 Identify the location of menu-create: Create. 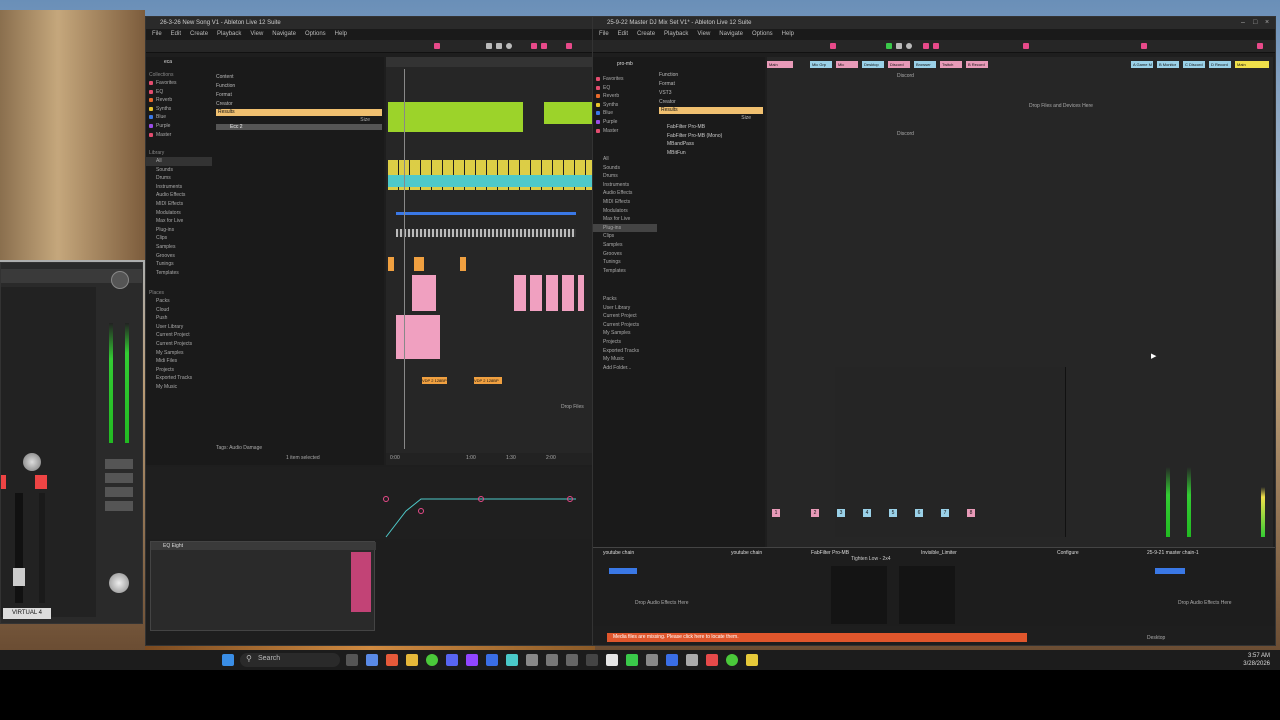
(646, 34).